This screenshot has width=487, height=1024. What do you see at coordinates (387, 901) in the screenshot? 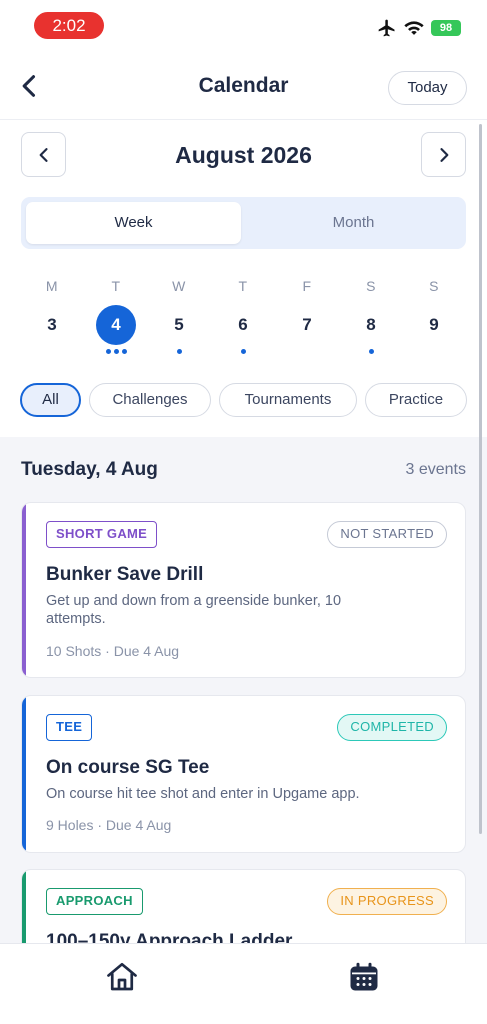
I see `status-badge: IN PROGRESS` at bounding box center [387, 901].